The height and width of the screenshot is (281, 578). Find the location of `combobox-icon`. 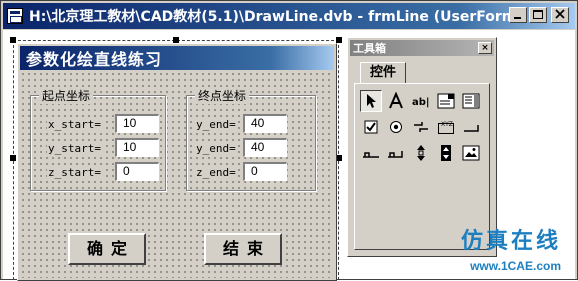

combobox-icon is located at coordinates (446, 101).